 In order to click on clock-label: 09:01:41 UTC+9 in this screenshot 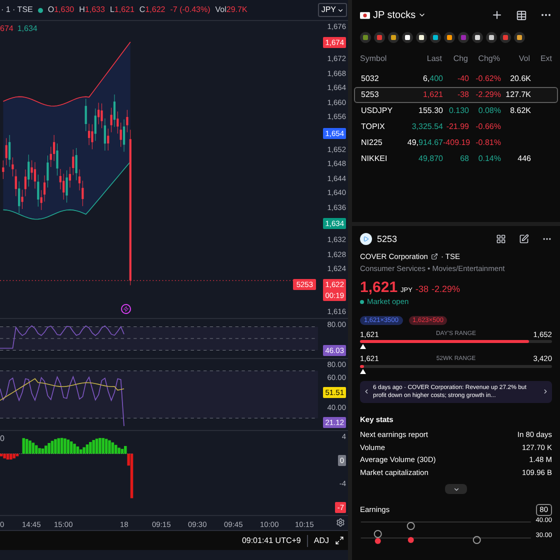, I will do `click(271, 540)`.